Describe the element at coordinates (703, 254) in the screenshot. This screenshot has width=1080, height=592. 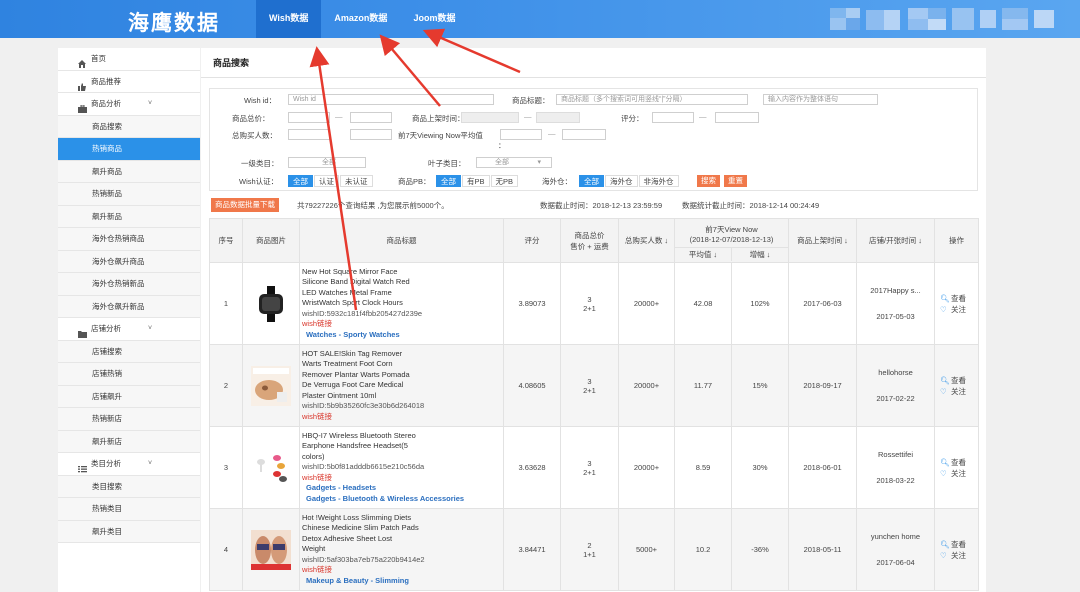
I see `col-viewing-avg: 平均值 ↓` at that location.